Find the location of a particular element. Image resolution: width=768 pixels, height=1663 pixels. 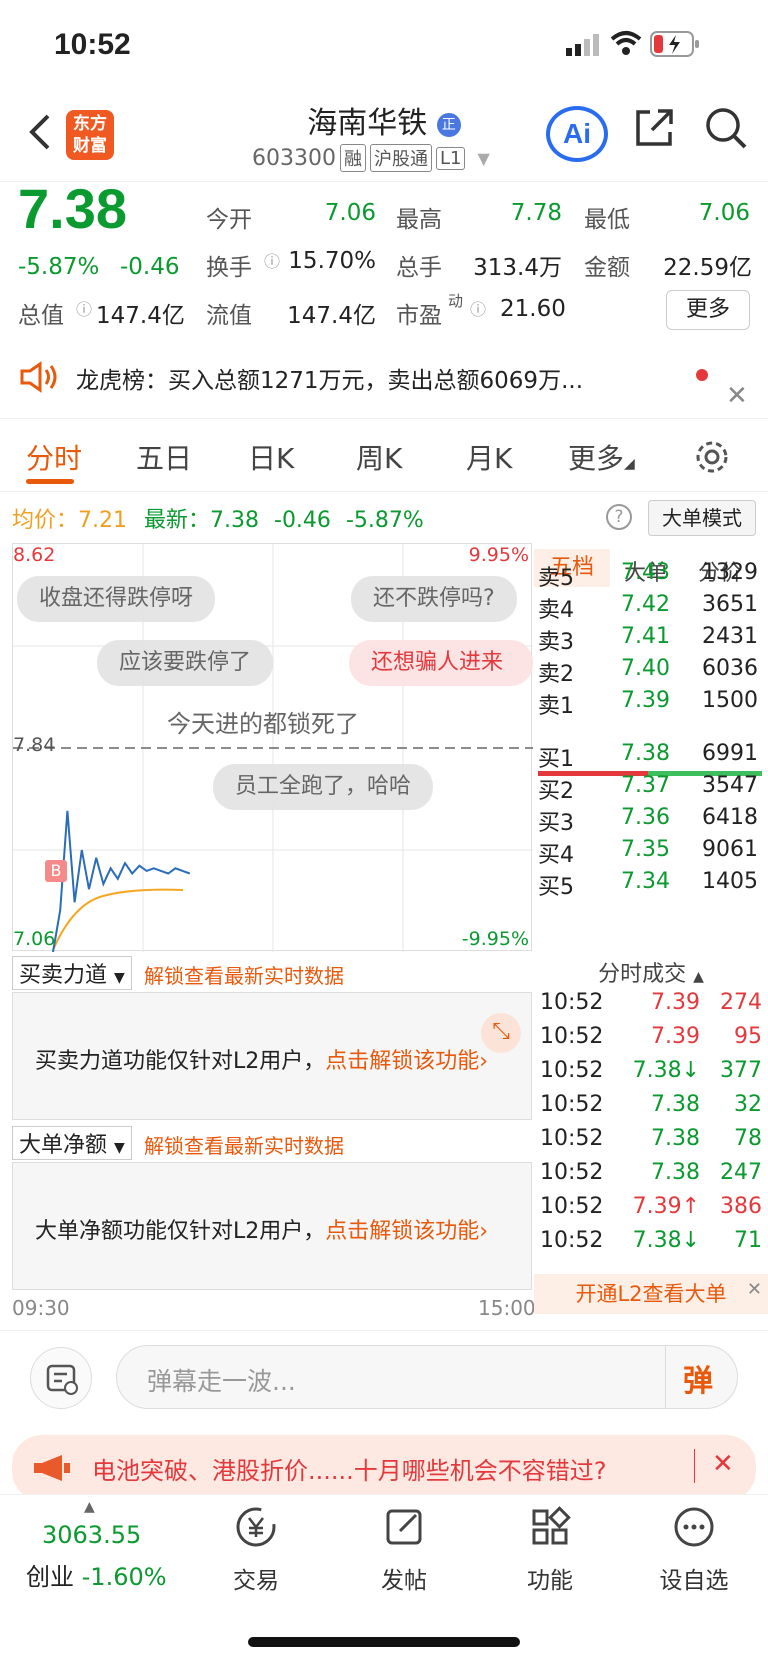

book-row: 买2 7.37 3547 is located at coordinates (649, 789).